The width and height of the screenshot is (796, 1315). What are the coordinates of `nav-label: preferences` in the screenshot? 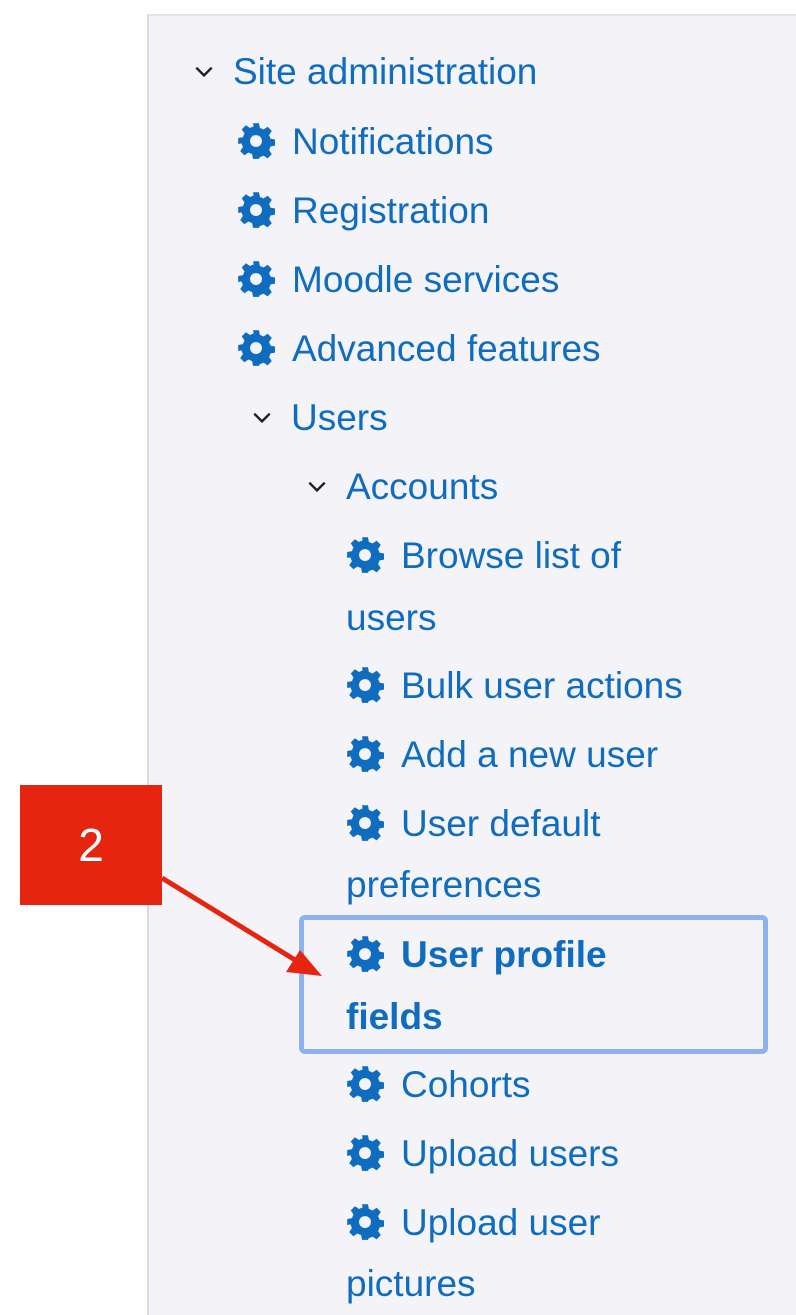 It's located at (444, 884).